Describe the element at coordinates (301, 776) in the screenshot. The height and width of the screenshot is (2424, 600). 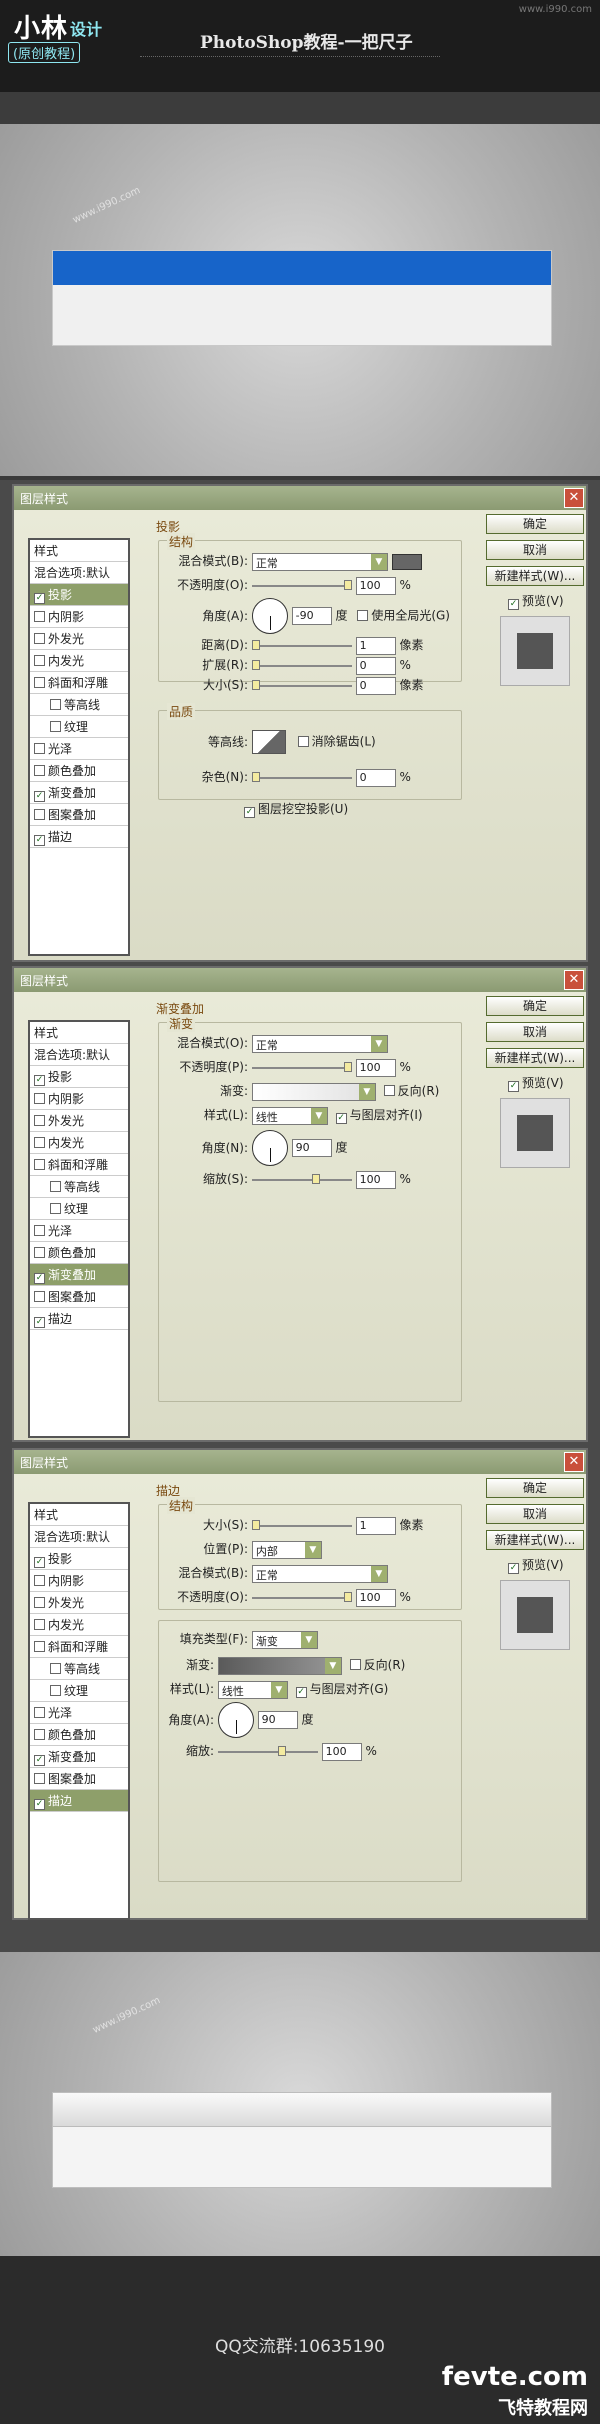
I see `noise-slider` at that location.